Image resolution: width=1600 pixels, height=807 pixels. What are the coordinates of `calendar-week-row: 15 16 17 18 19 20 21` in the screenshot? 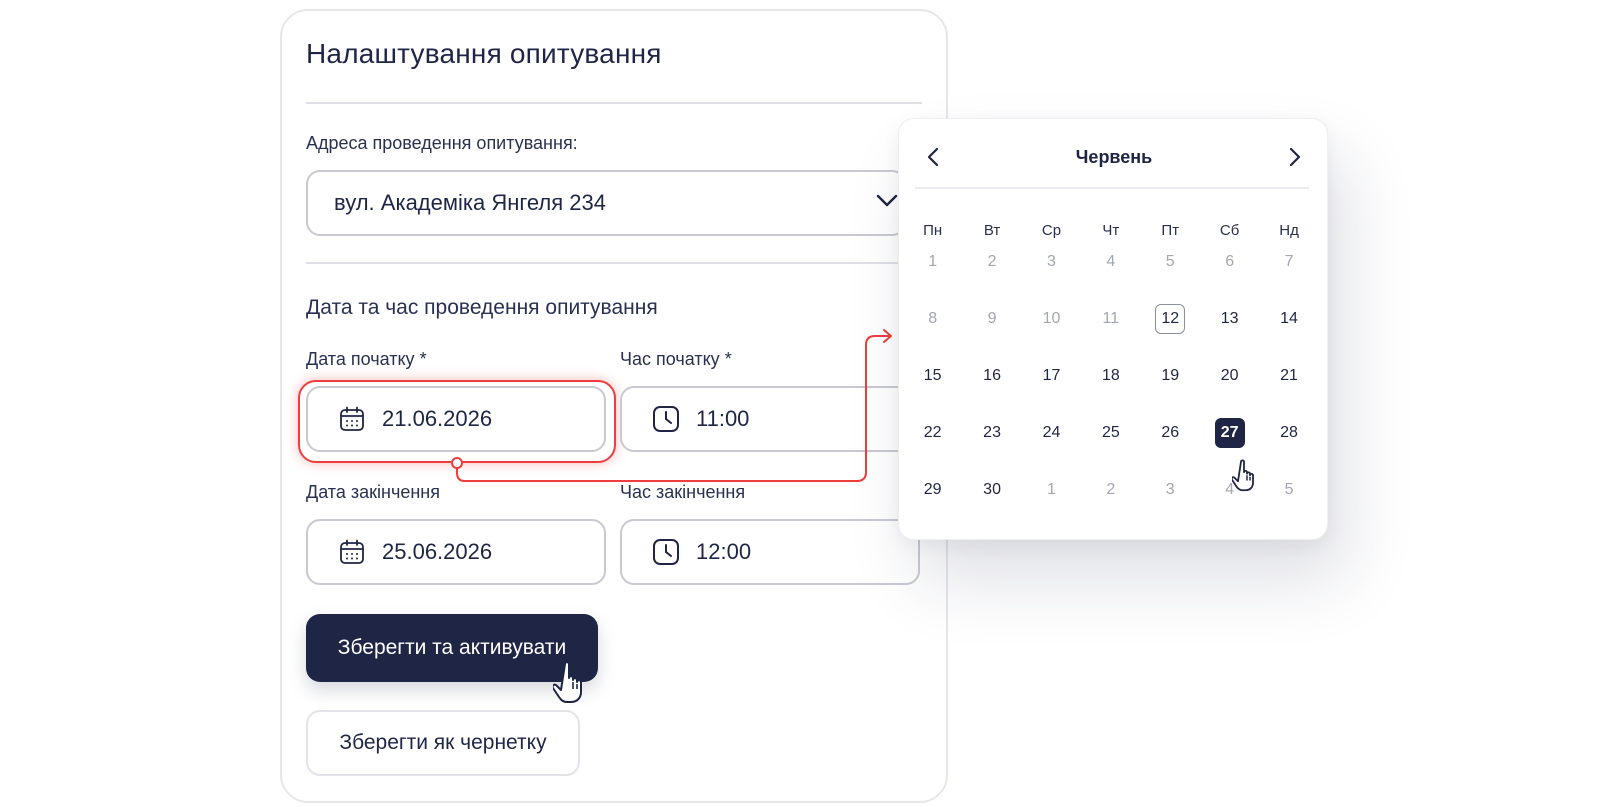 It's located at (1111, 389).